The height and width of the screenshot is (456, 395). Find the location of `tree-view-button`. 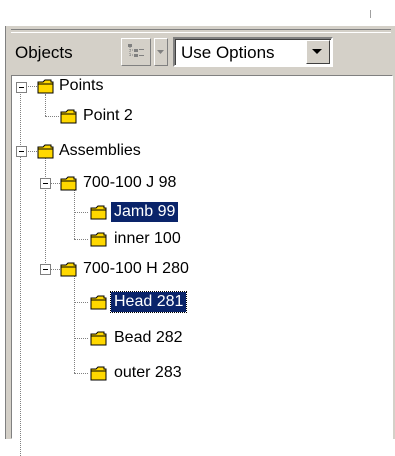

tree-view-button is located at coordinates (136, 52).